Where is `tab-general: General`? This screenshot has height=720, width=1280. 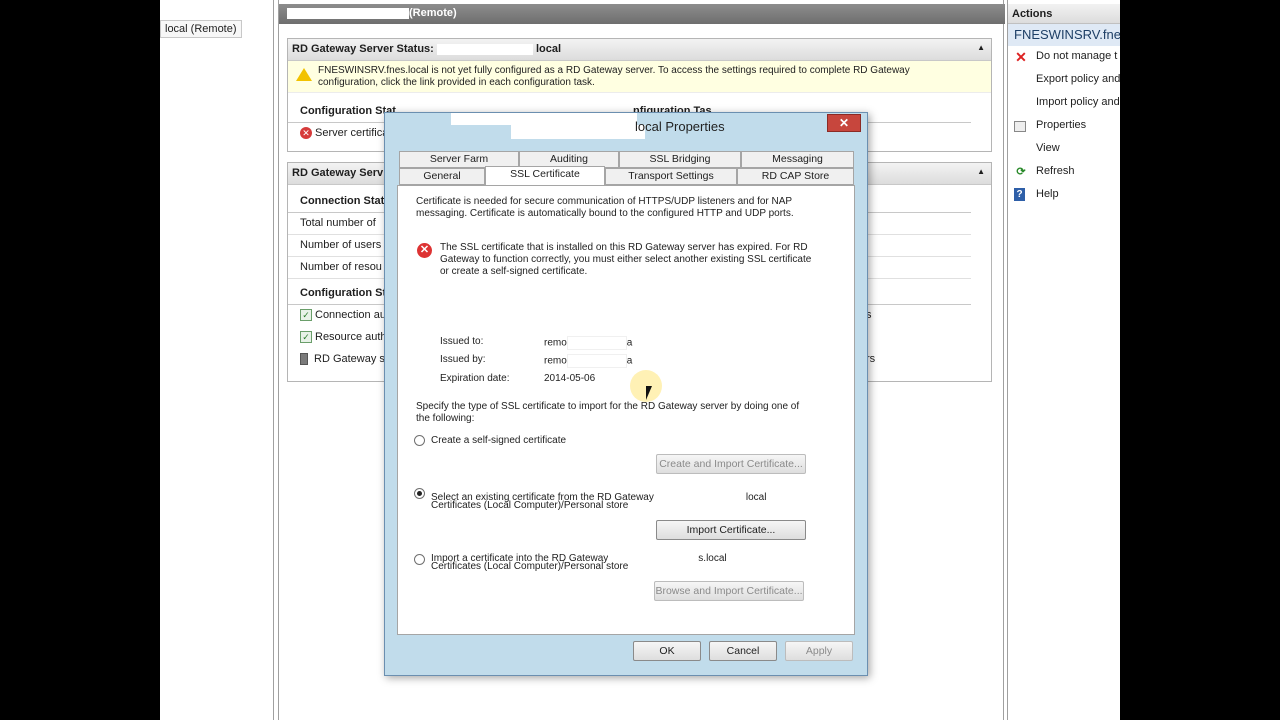 tab-general: General is located at coordinates (442, 176).